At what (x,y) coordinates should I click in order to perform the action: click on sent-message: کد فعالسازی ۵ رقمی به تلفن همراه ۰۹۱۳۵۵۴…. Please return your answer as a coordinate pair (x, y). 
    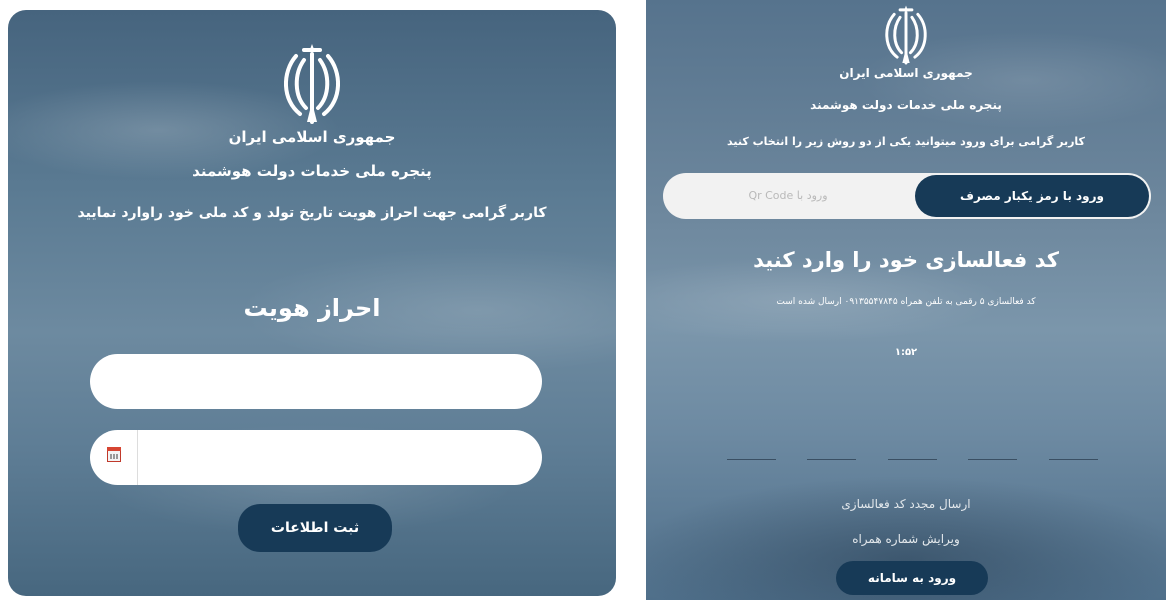
    Looking at the image, I should click on (906, 302).